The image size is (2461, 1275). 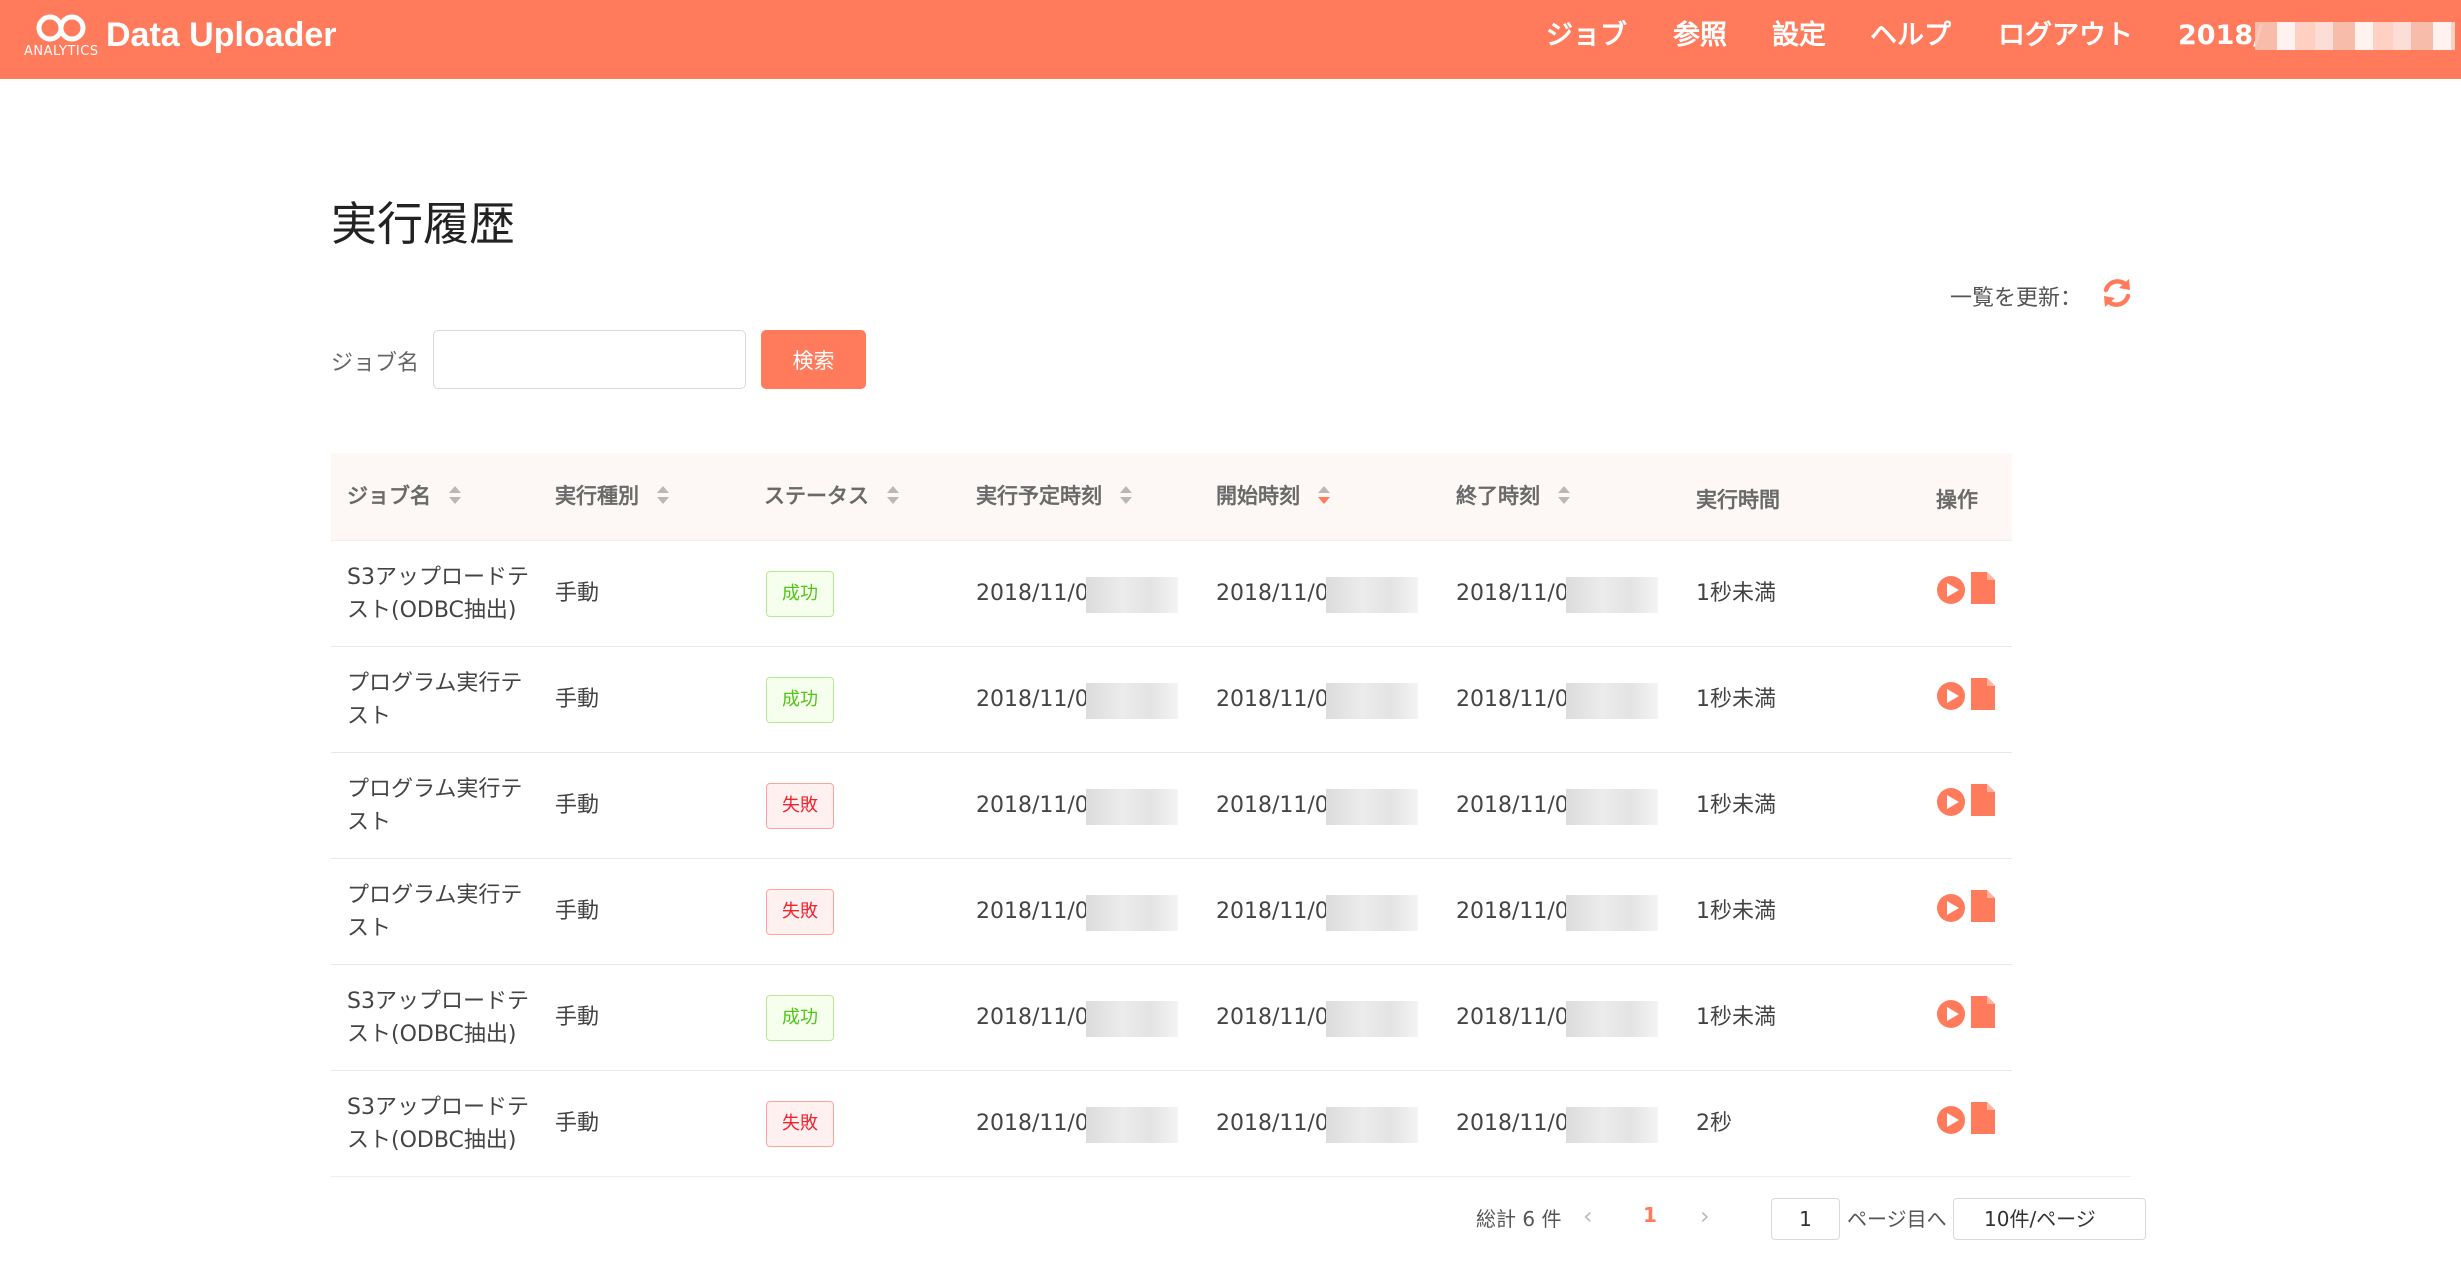 I want to click on page-title: 実行履歴, so click(x=423, y=224).